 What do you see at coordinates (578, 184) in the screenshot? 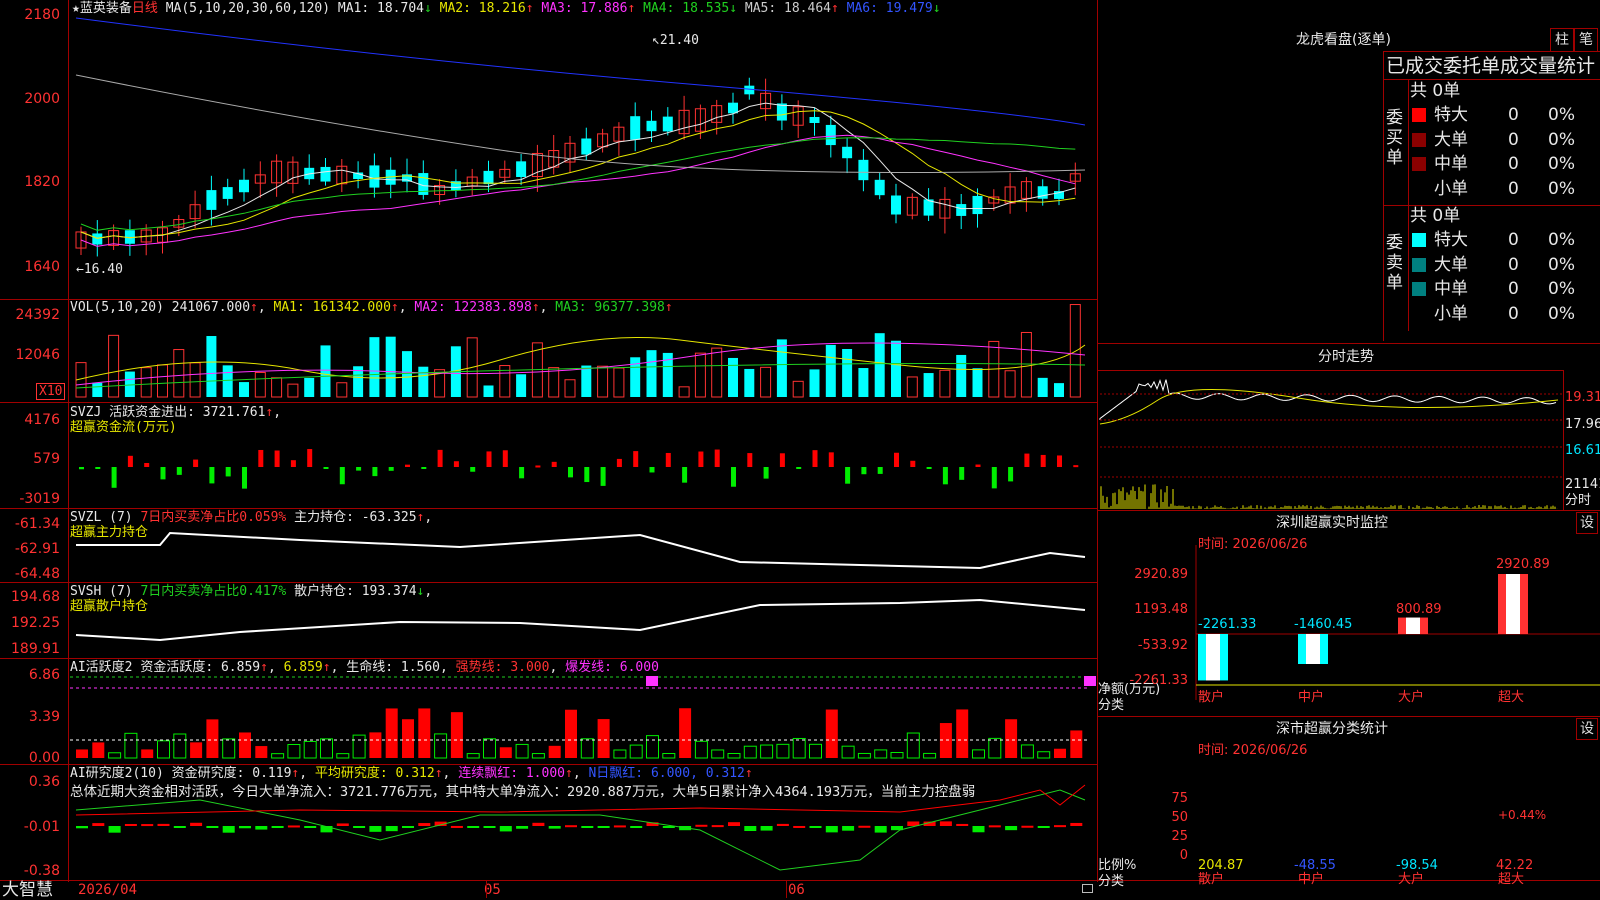
I see `ma4-line` at bounding box center [578, 184].